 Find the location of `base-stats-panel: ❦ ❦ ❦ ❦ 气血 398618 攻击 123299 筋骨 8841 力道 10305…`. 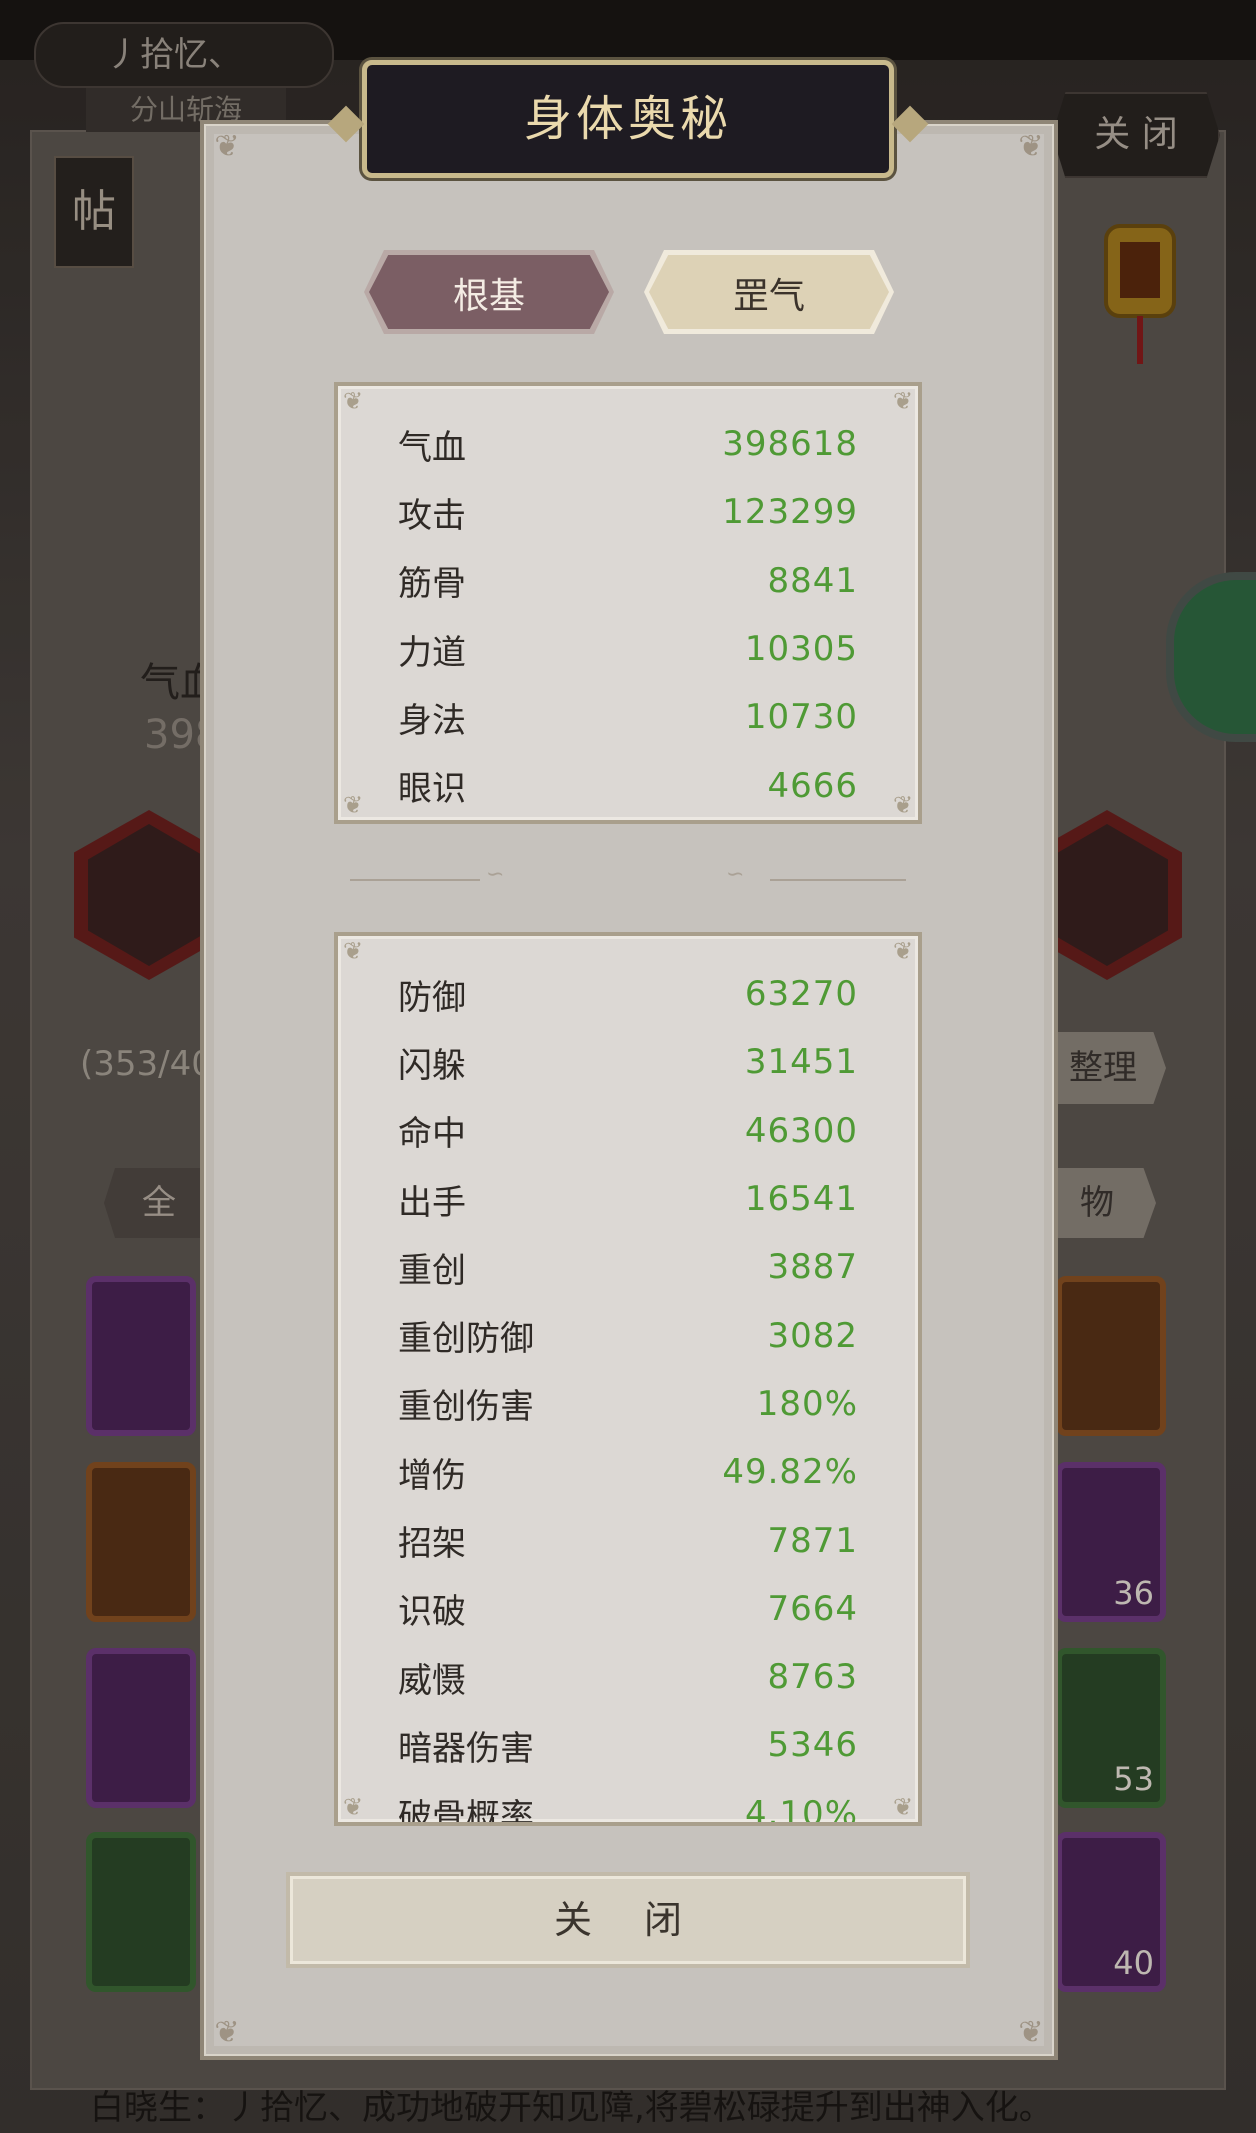

base-stats-panel: ❦ ❦ ❦ ❦ 气血 398618 攻击 123299 筋骨 8841 力道 10305… is located at coordinates (628, 603).